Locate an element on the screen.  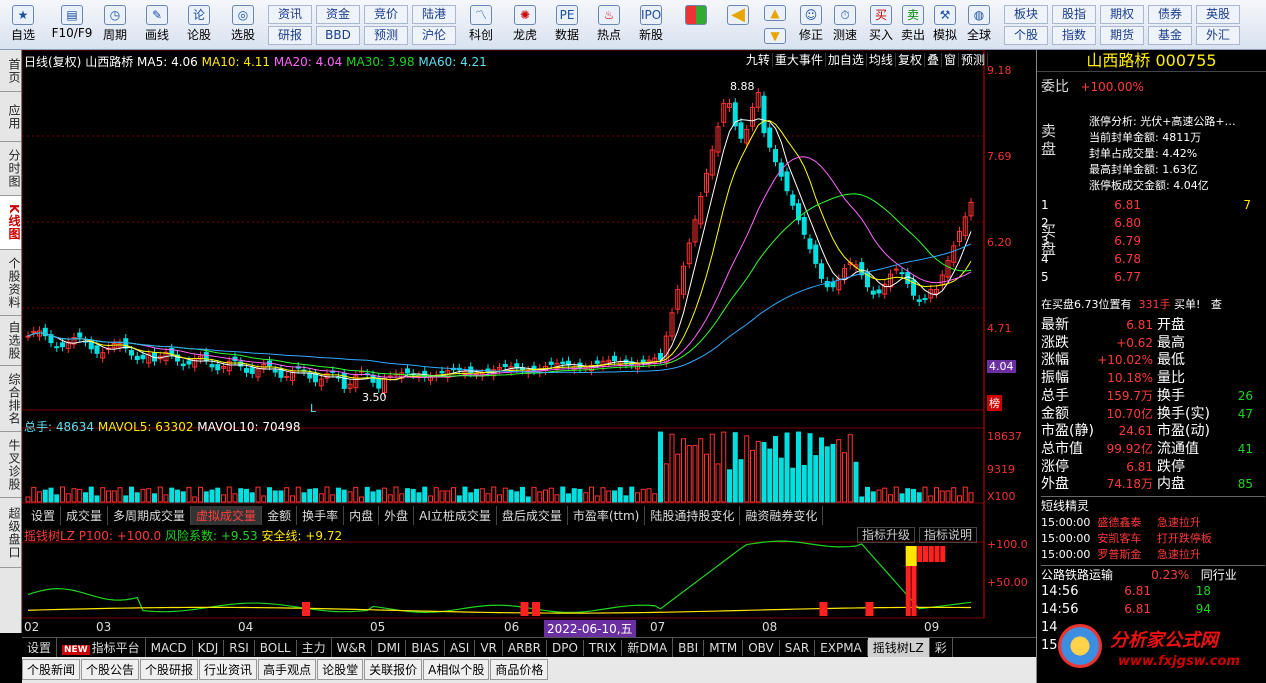
futures-button: 期货 is located at coordinates (1122, 35).